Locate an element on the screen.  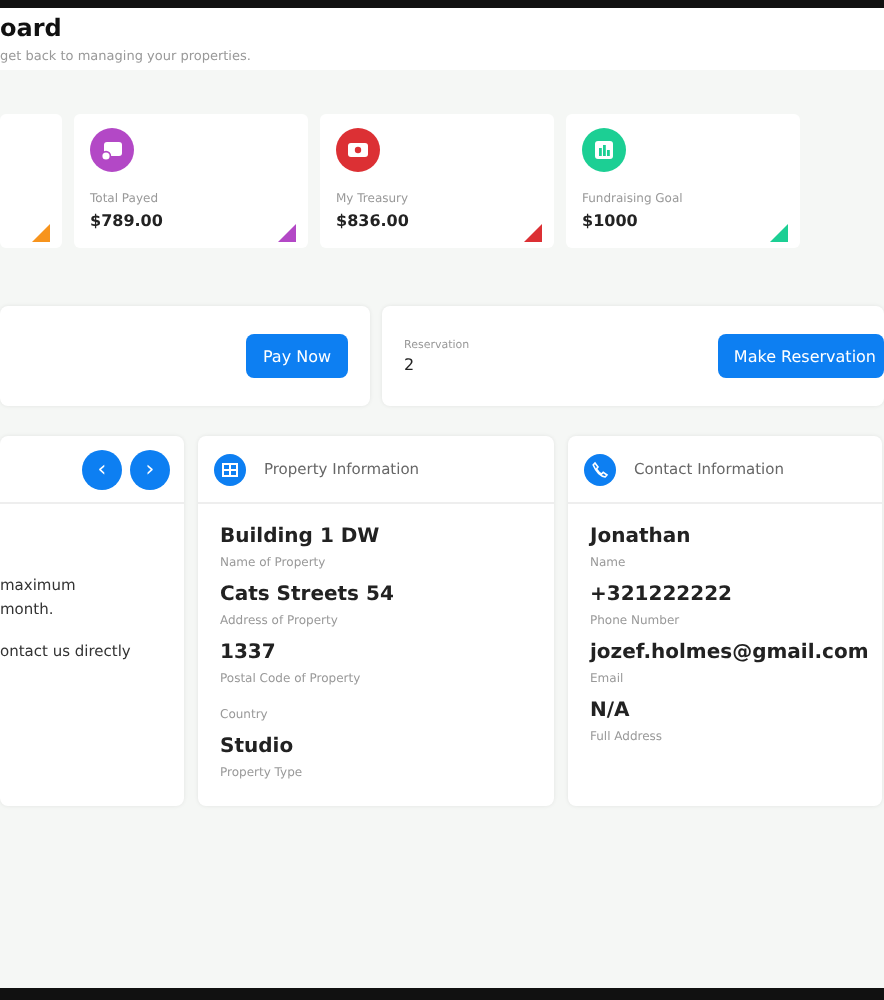
phone-icon is located at coordinates (600, 469).